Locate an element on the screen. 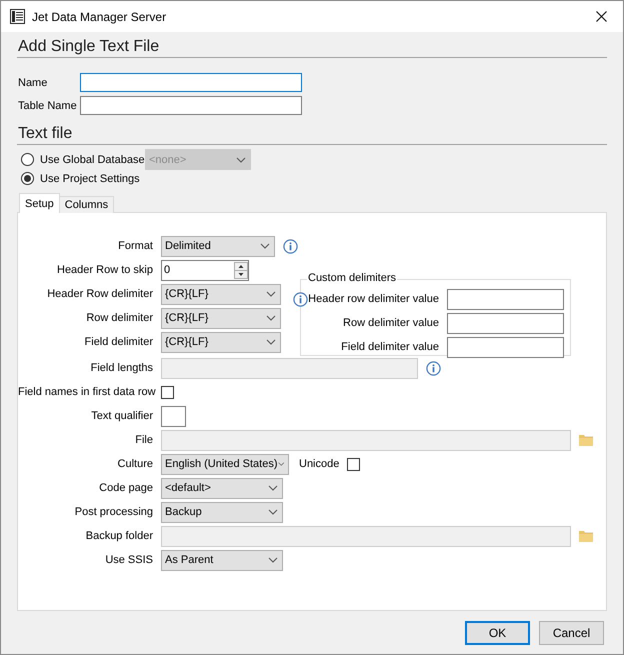 The width and height of the screenshot is (624, 655). field-label: Row delimiter value is located at coordinates (391, 323).